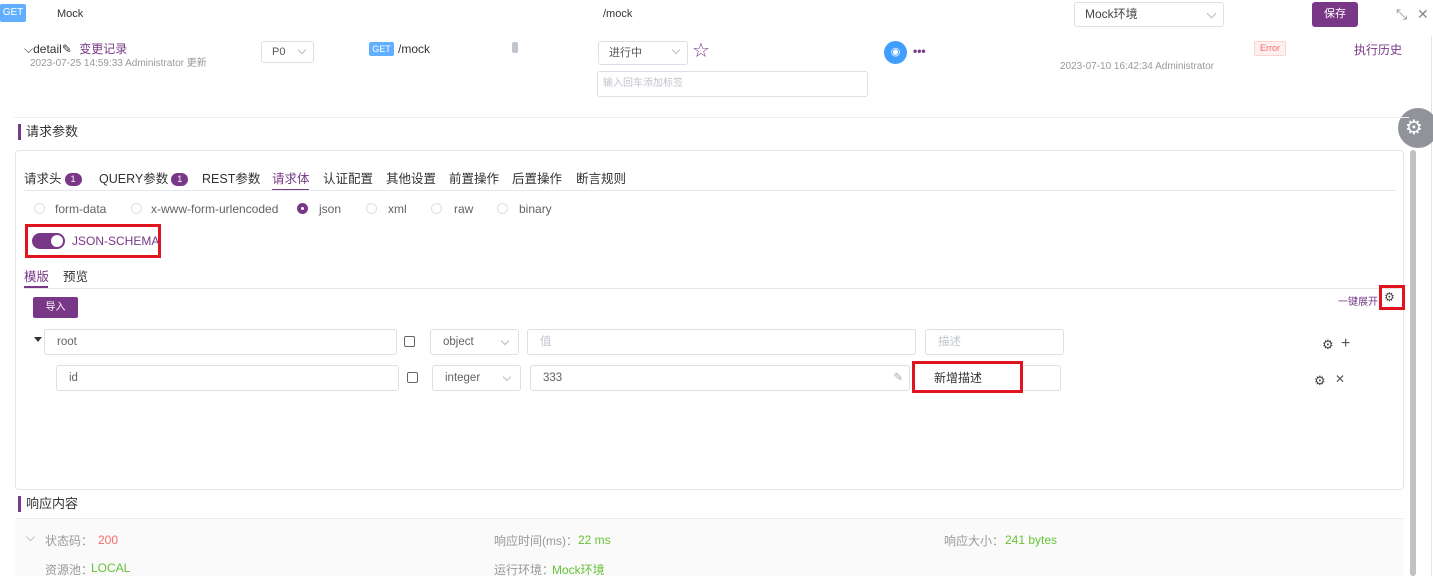 The width and height of the screenshot is (1433, 576). I want to click on radio-form-data, so click(39, 208).